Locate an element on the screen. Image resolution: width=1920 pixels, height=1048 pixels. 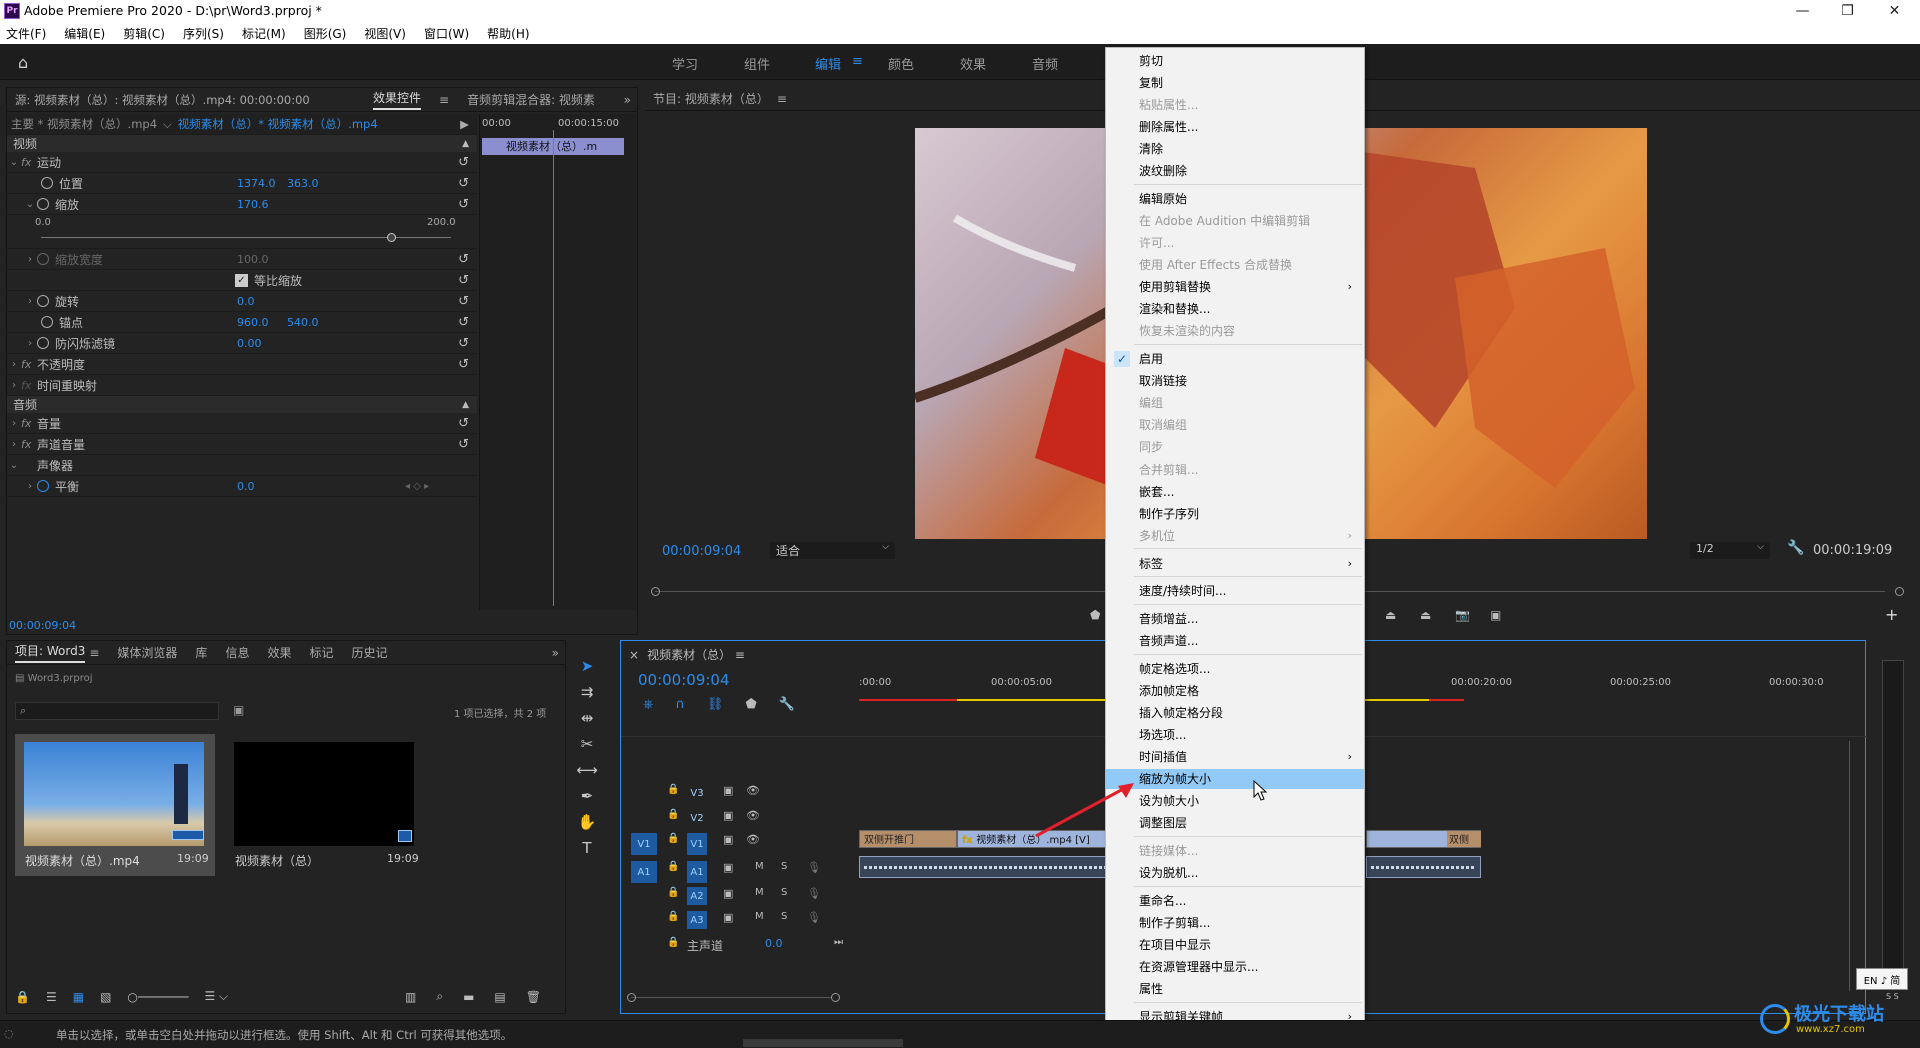
transition-clip-right: 双侧 is located at coordinates (1464, 839).